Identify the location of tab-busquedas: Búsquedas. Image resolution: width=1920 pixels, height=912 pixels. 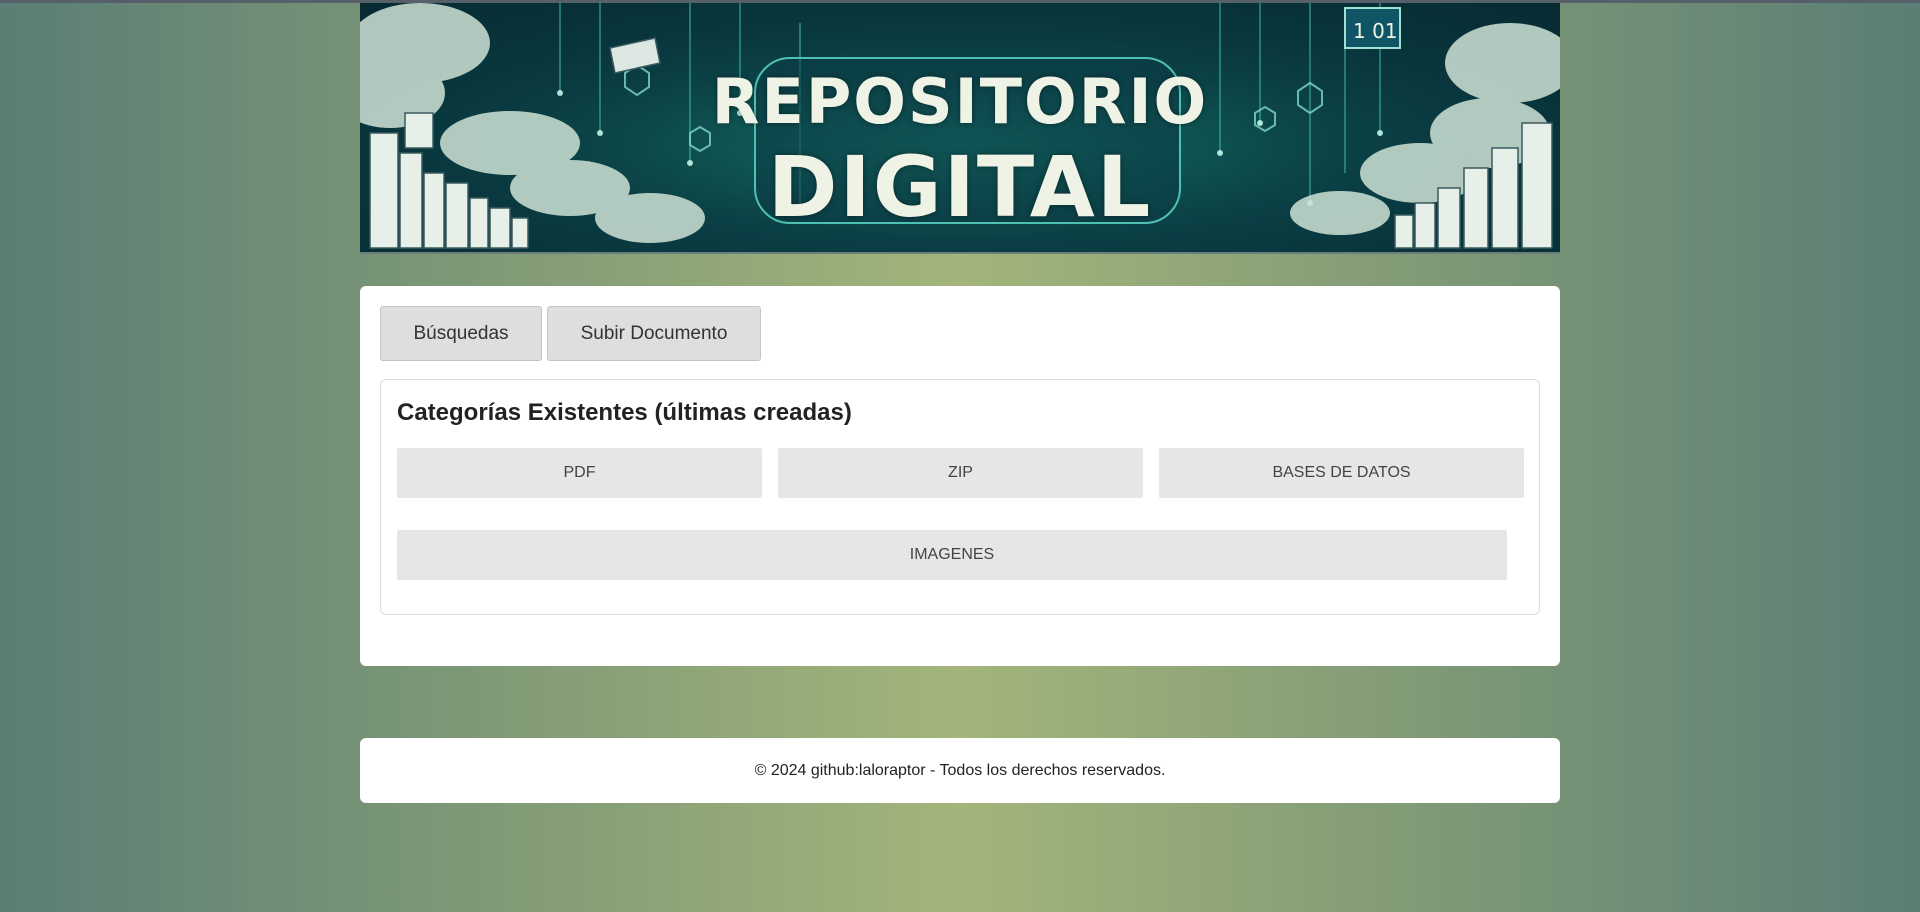
(461, 333).